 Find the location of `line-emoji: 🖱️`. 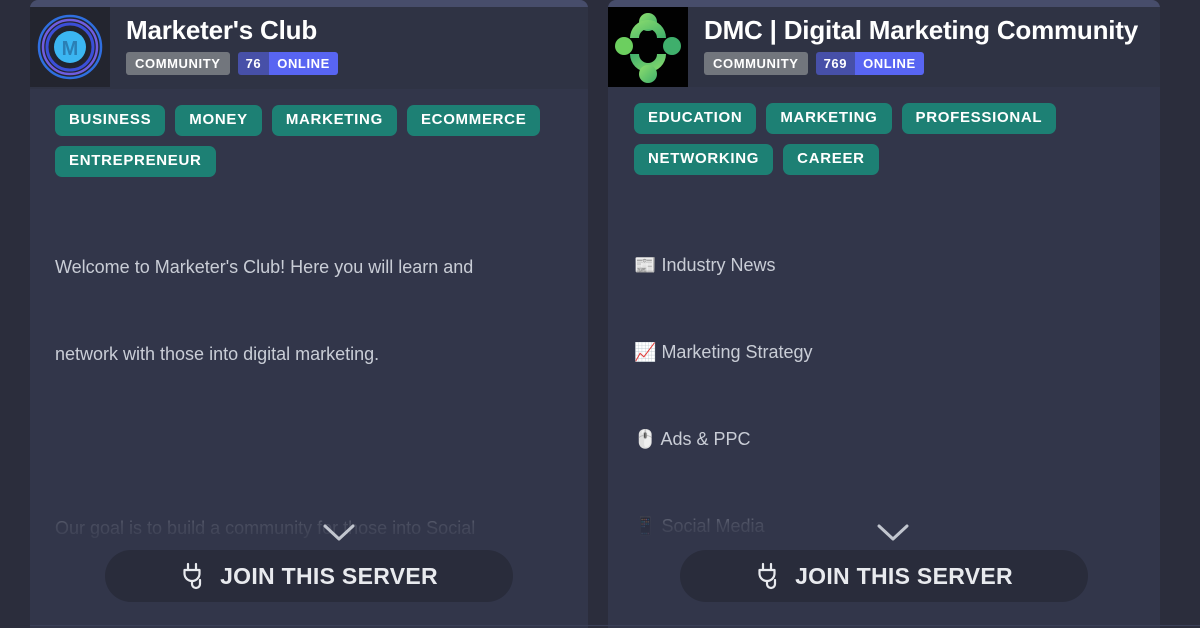

line-emoji: 🖱️ is located at coordinates (645, 439).